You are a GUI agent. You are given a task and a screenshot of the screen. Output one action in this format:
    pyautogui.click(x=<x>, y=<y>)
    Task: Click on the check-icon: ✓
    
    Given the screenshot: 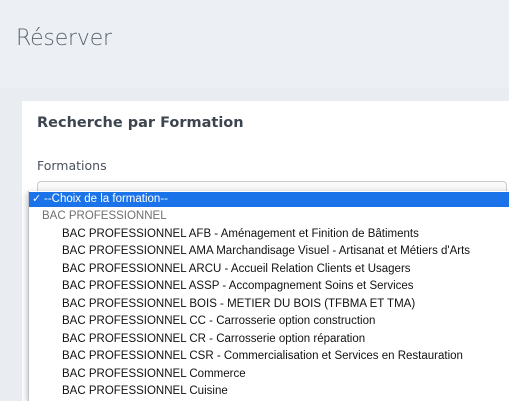 What is the action you would take?
    pyautogui.click(x=37, y=199)
    